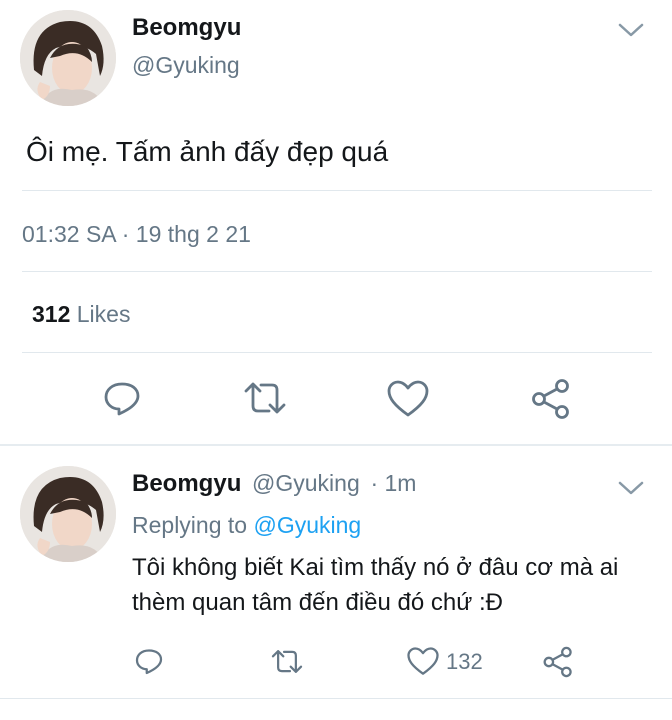 This screenshot has height=720, width=672. I want to click on reply-text-line2: thèm quan tâm đến điều đó chứ :Đ, so click(317, 602).